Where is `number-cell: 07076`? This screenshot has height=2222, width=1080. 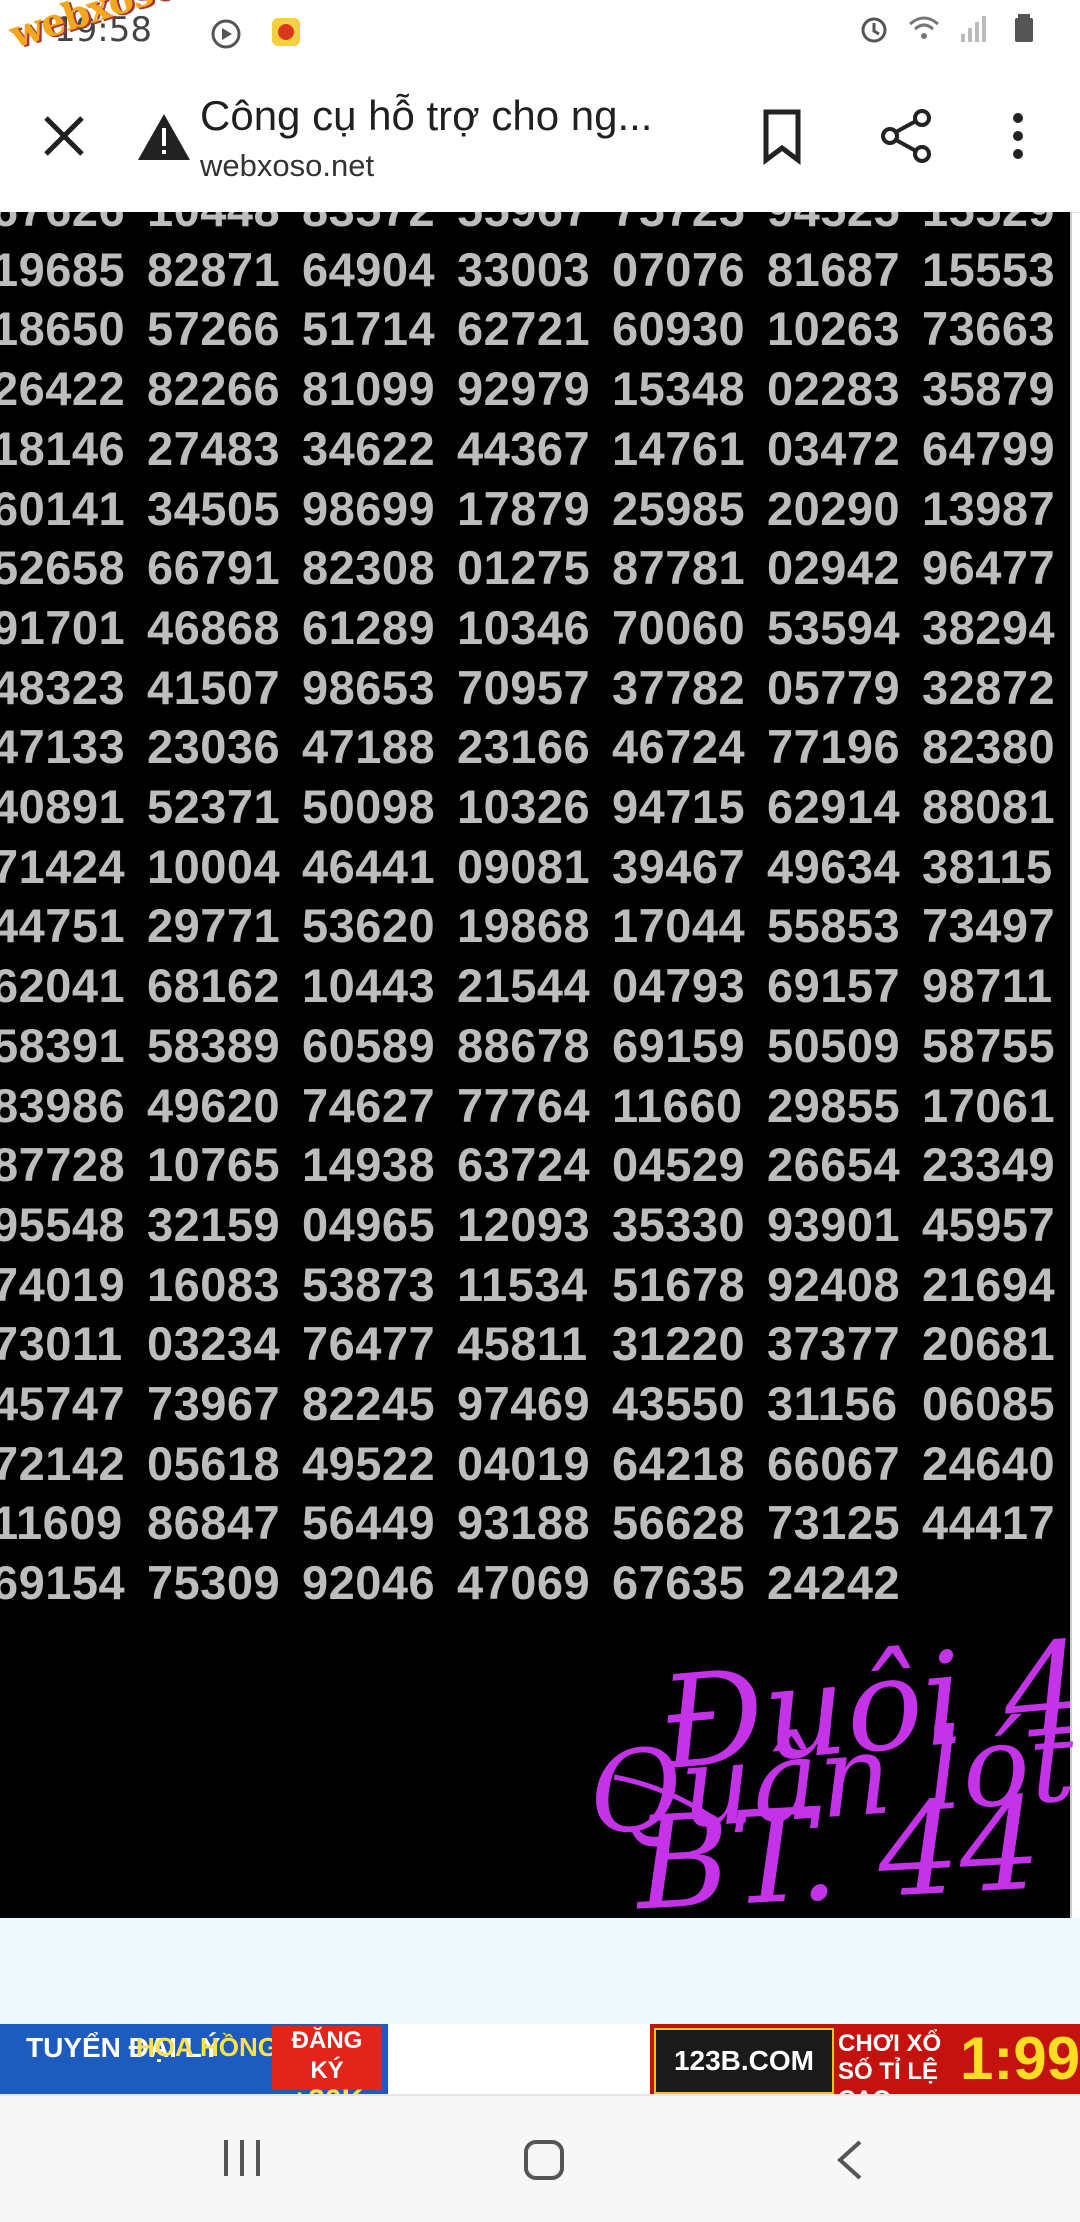 number-cell: 07076 is located at coordinates (679, 269).